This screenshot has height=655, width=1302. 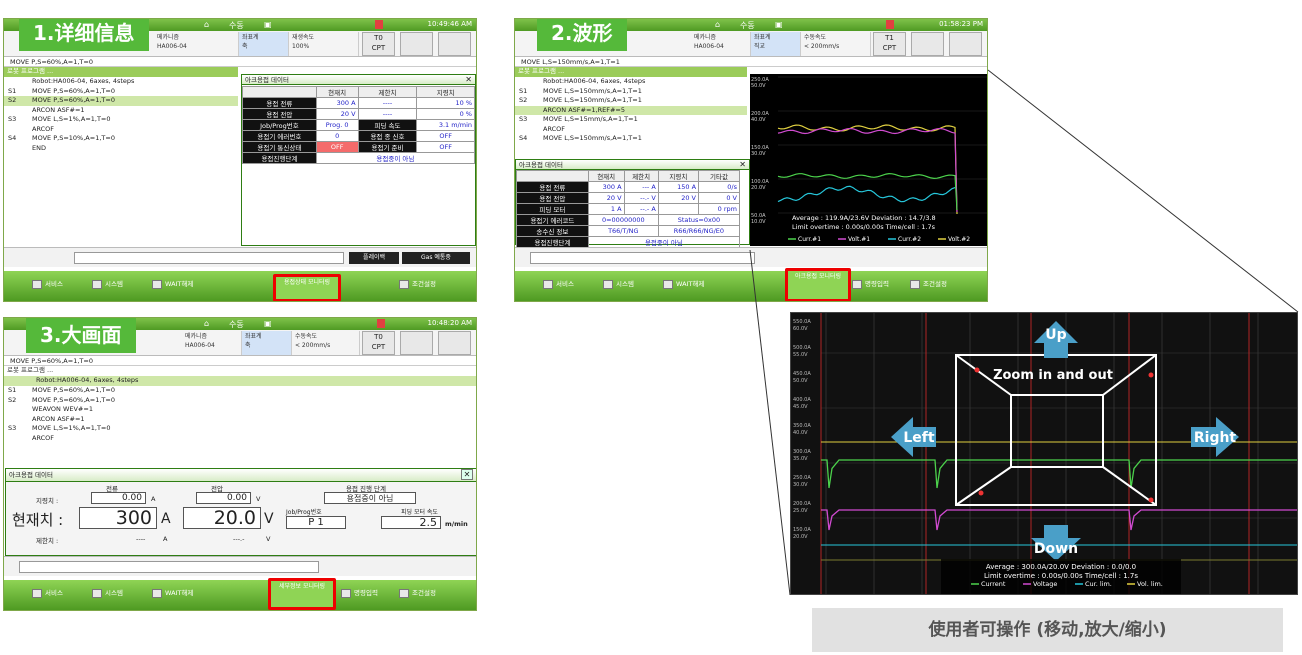 What do you see at coordinates (993, 584) in the screenshot?
I see `legend-label: Current` at bounding box center [993, 584].